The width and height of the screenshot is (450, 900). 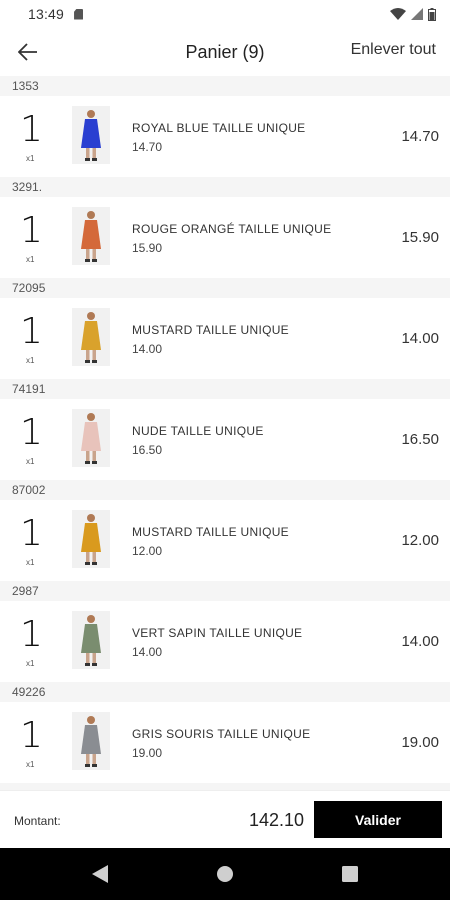 I want to click on nav-back-icon, so click(x=100, y=874).